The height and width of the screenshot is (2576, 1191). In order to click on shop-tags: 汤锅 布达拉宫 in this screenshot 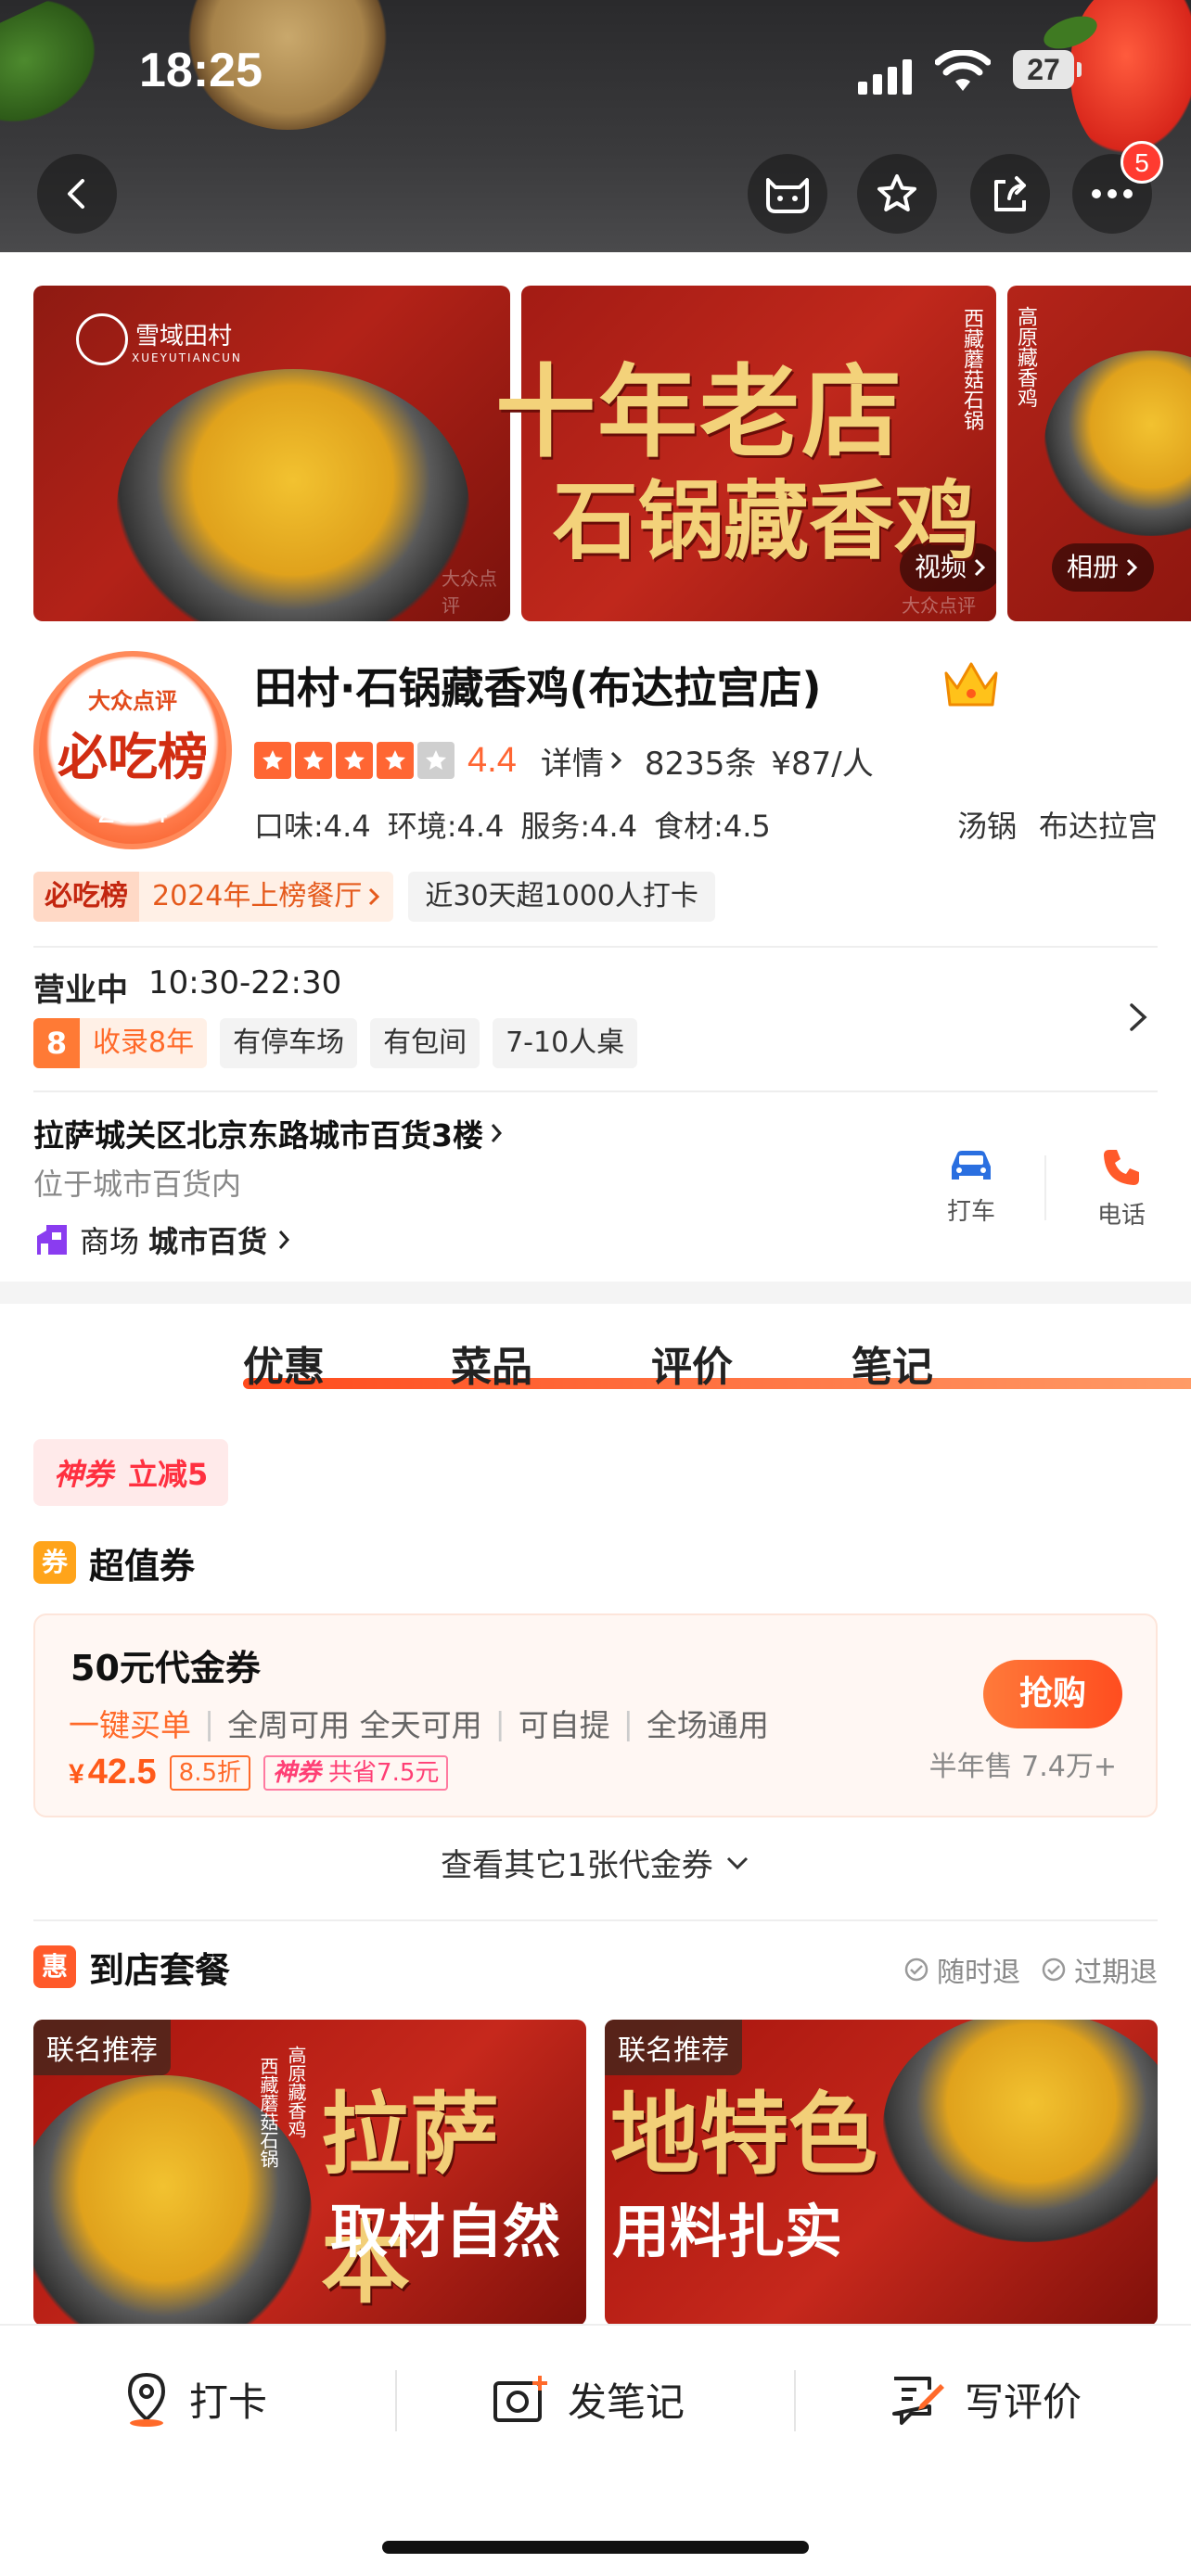, I will do `click(1058, 824)`.